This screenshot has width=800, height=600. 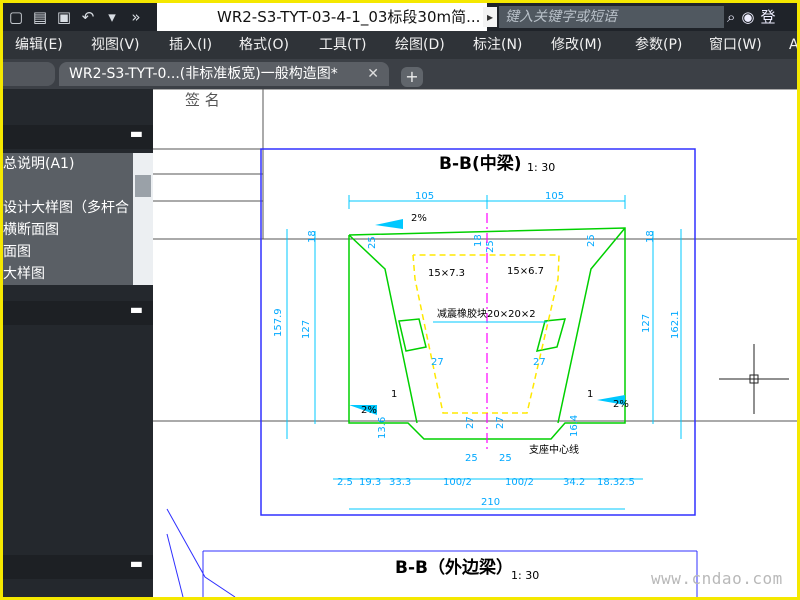 What do you see at coordinates (68, 164) in the screenshot?
I see `sheet-item-1: 总说明(A1)` at bounding box center [68, 164].